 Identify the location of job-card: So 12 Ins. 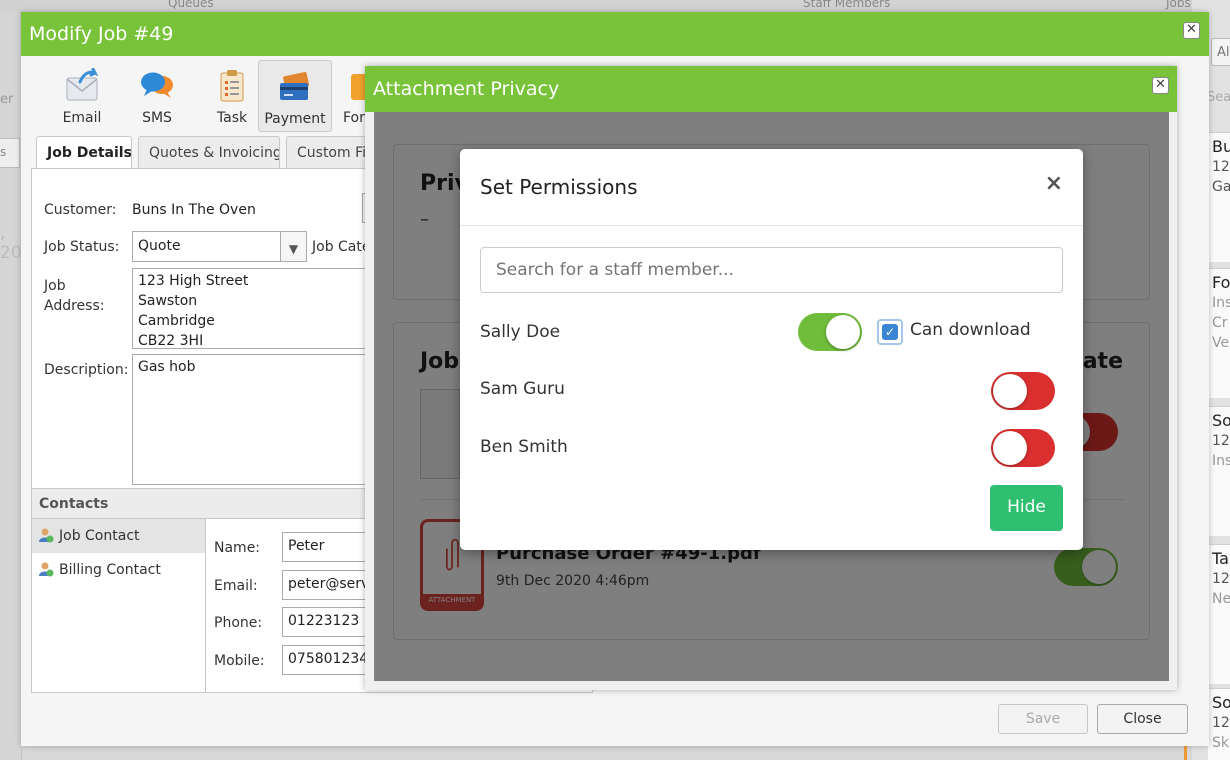
(1219, 471).